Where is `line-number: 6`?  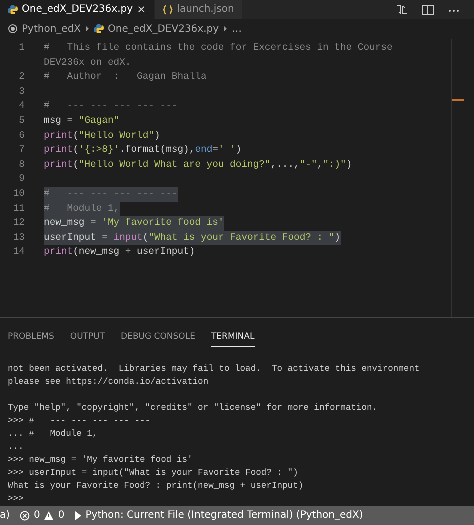
line-number: 6 is located at coordinates (21, 135).